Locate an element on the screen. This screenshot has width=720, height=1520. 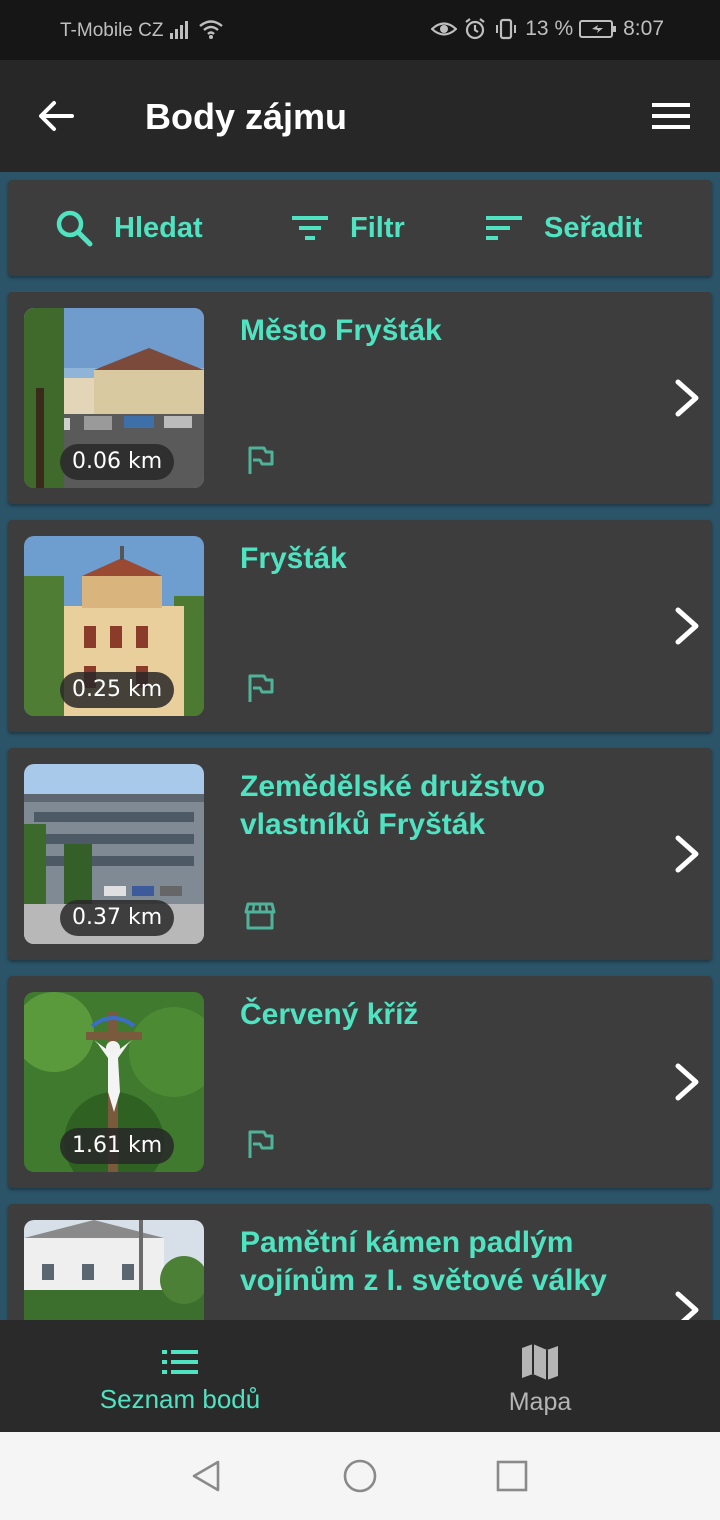
distance-badge: 1.61 km is located at coordinates (117, 1146).